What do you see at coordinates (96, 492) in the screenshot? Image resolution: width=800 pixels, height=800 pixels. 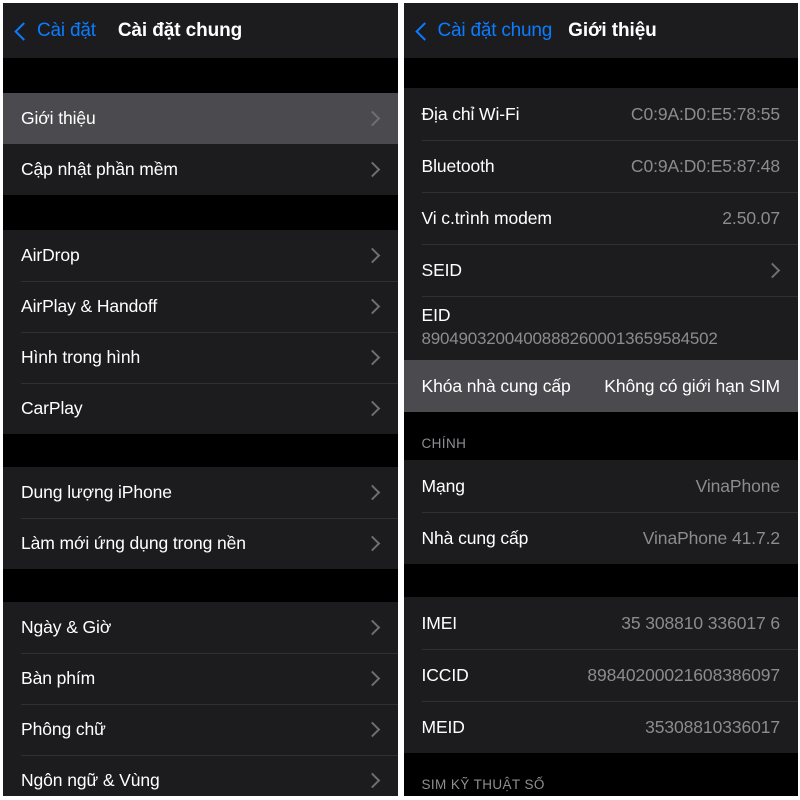 I see `row-label: Dung lượng iPhone` at bounding box center [96, 492].